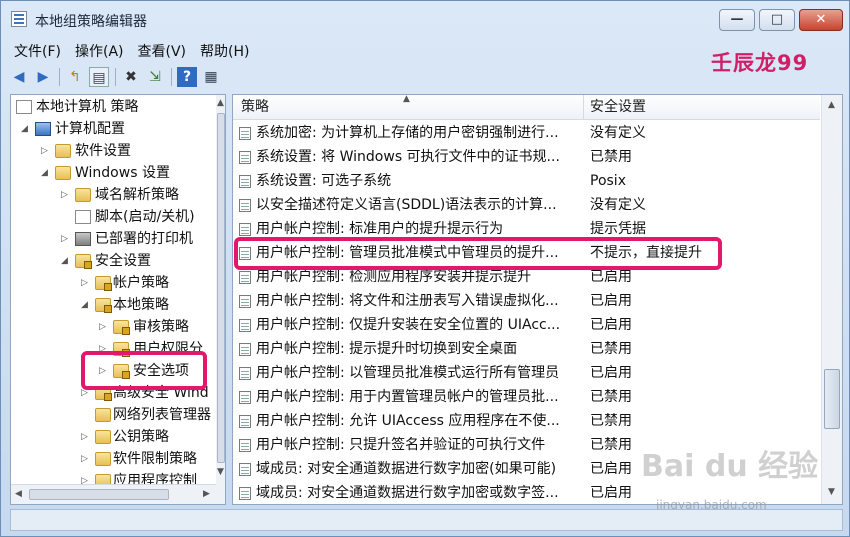 The height and width of the screenshot is (537, 850). I want to click on policy-row: 用户帐户控制: 将文件和注册表写入错误虚拟化... 已启用, so click(526, 301).